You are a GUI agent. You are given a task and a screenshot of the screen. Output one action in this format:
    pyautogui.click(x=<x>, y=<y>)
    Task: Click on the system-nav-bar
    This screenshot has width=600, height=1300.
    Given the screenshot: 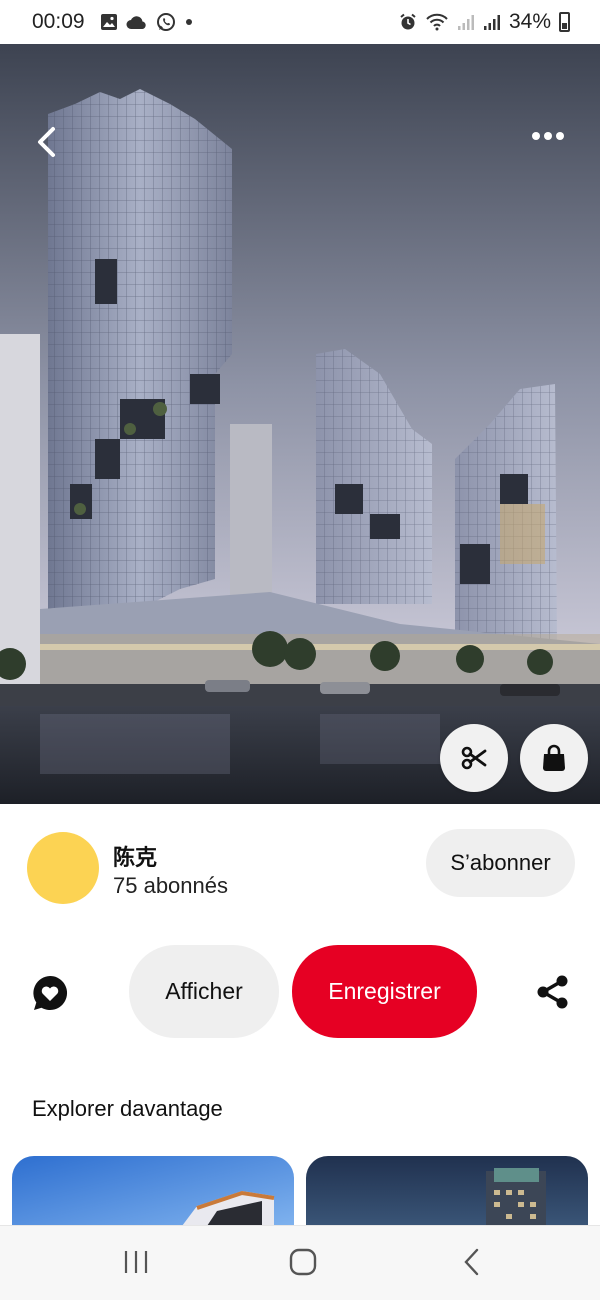 What is the action you would take?
    pyautogui.click(x=300, y=1262)
    